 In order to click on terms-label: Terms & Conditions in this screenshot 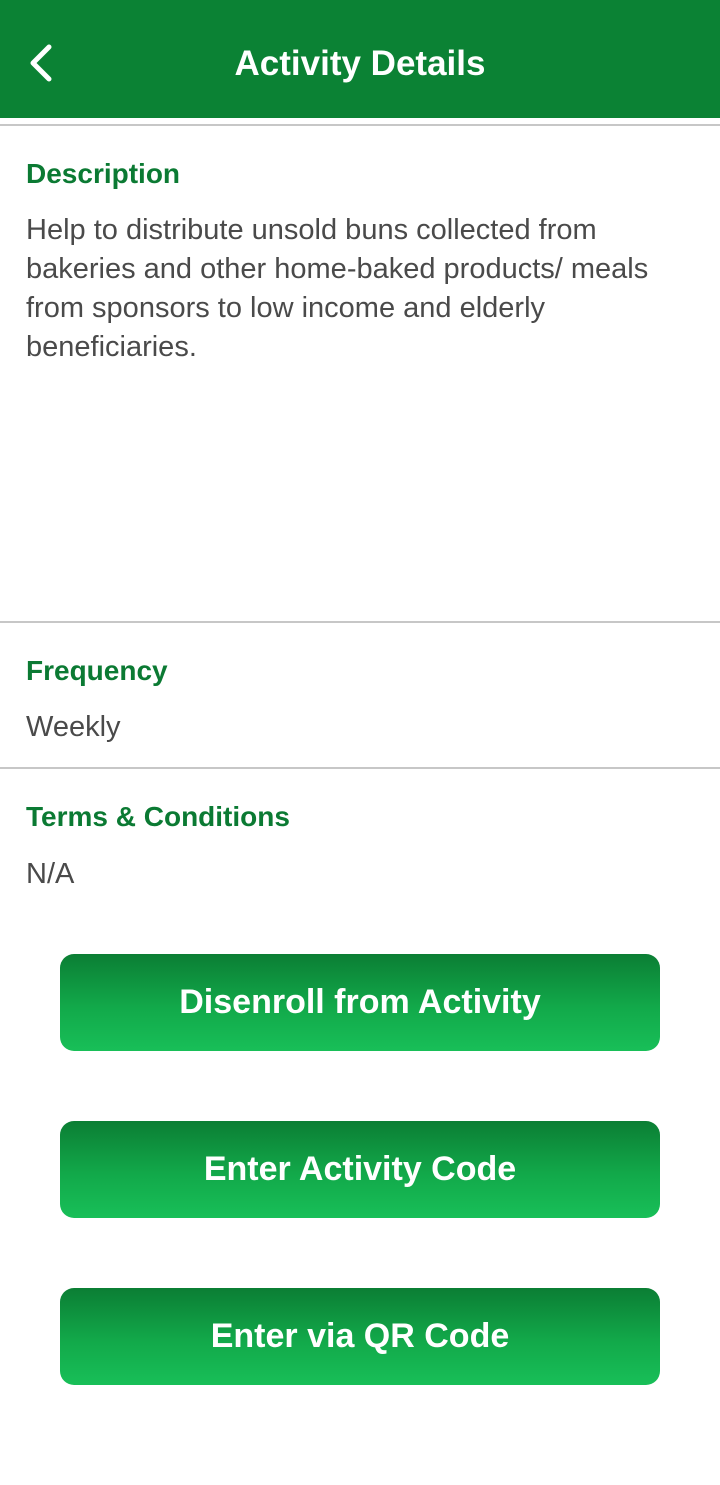, I will do `click(158, 816)`.